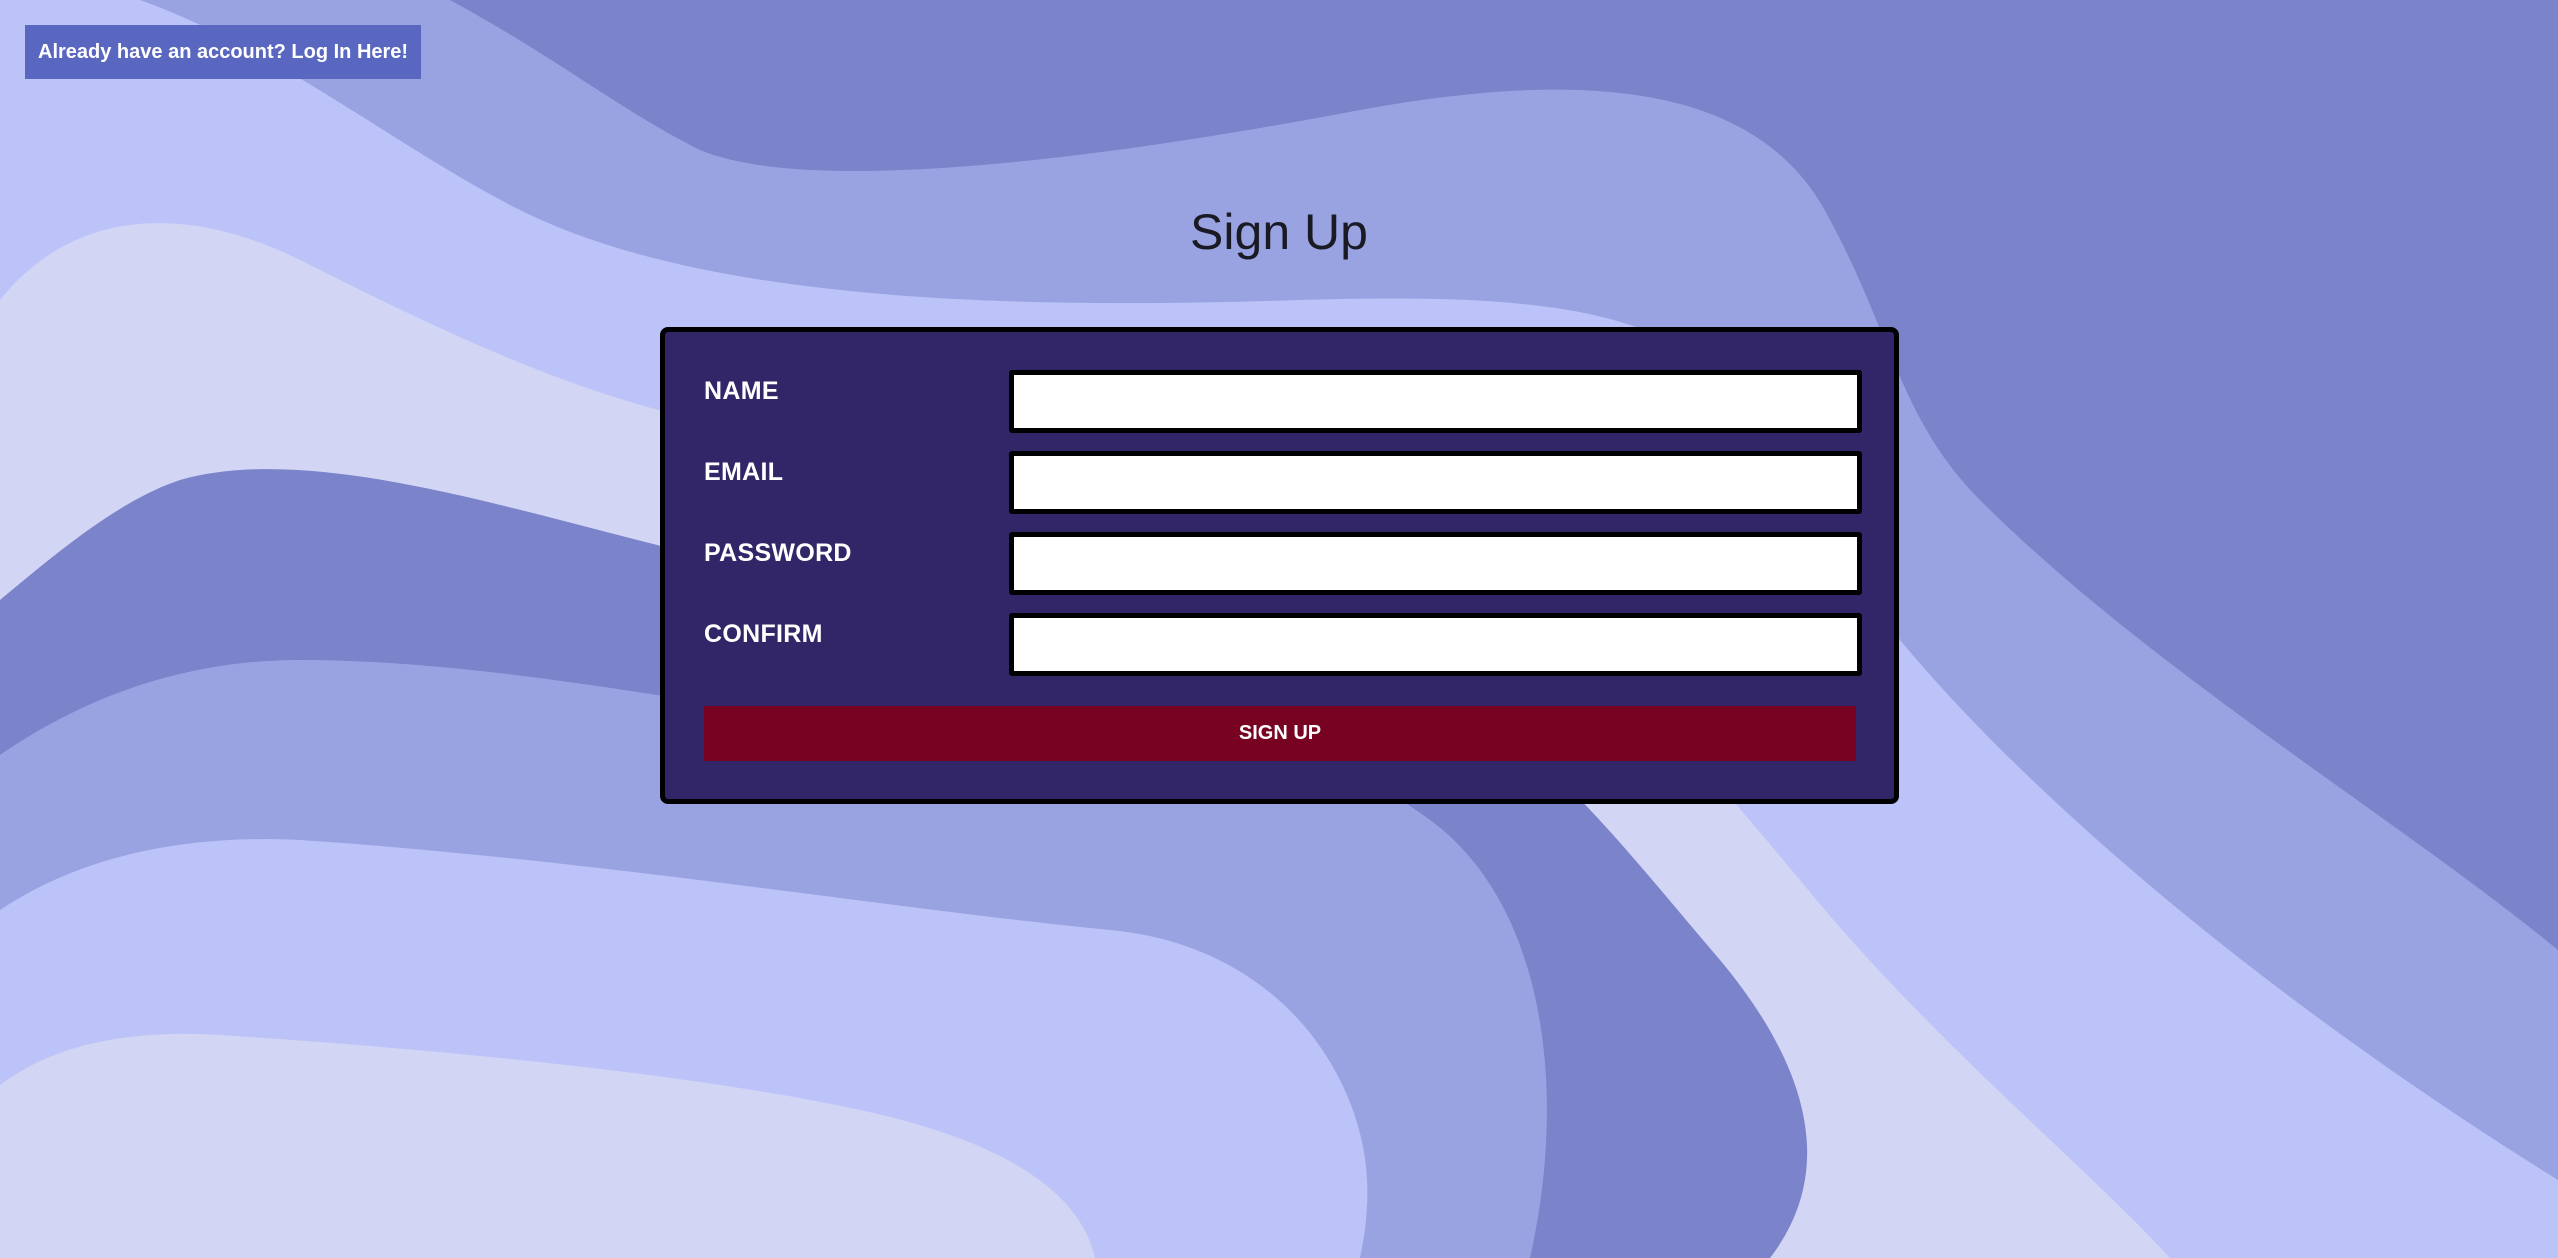 The image size is (2558, 1258). Describe the element at coordinates (1280, 733) in the screenshot. I see `sign-up-button: SIGN UP` at that location.